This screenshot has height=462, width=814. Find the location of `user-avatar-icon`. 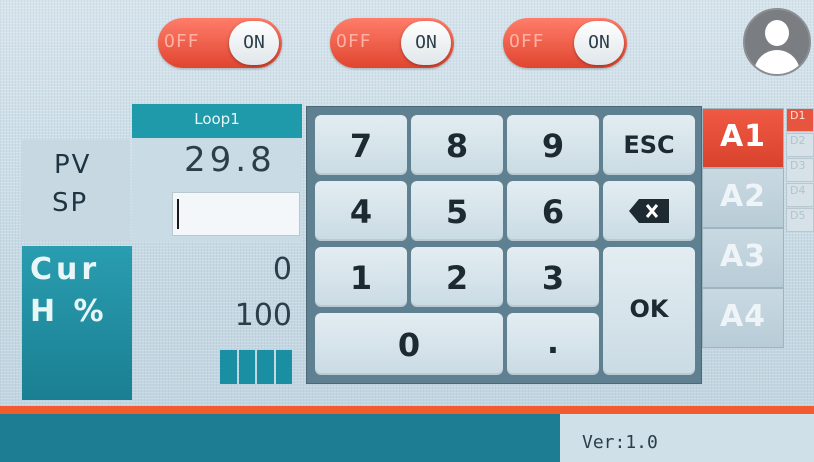

user-avatar-icon is located at coordinates (777, 42).